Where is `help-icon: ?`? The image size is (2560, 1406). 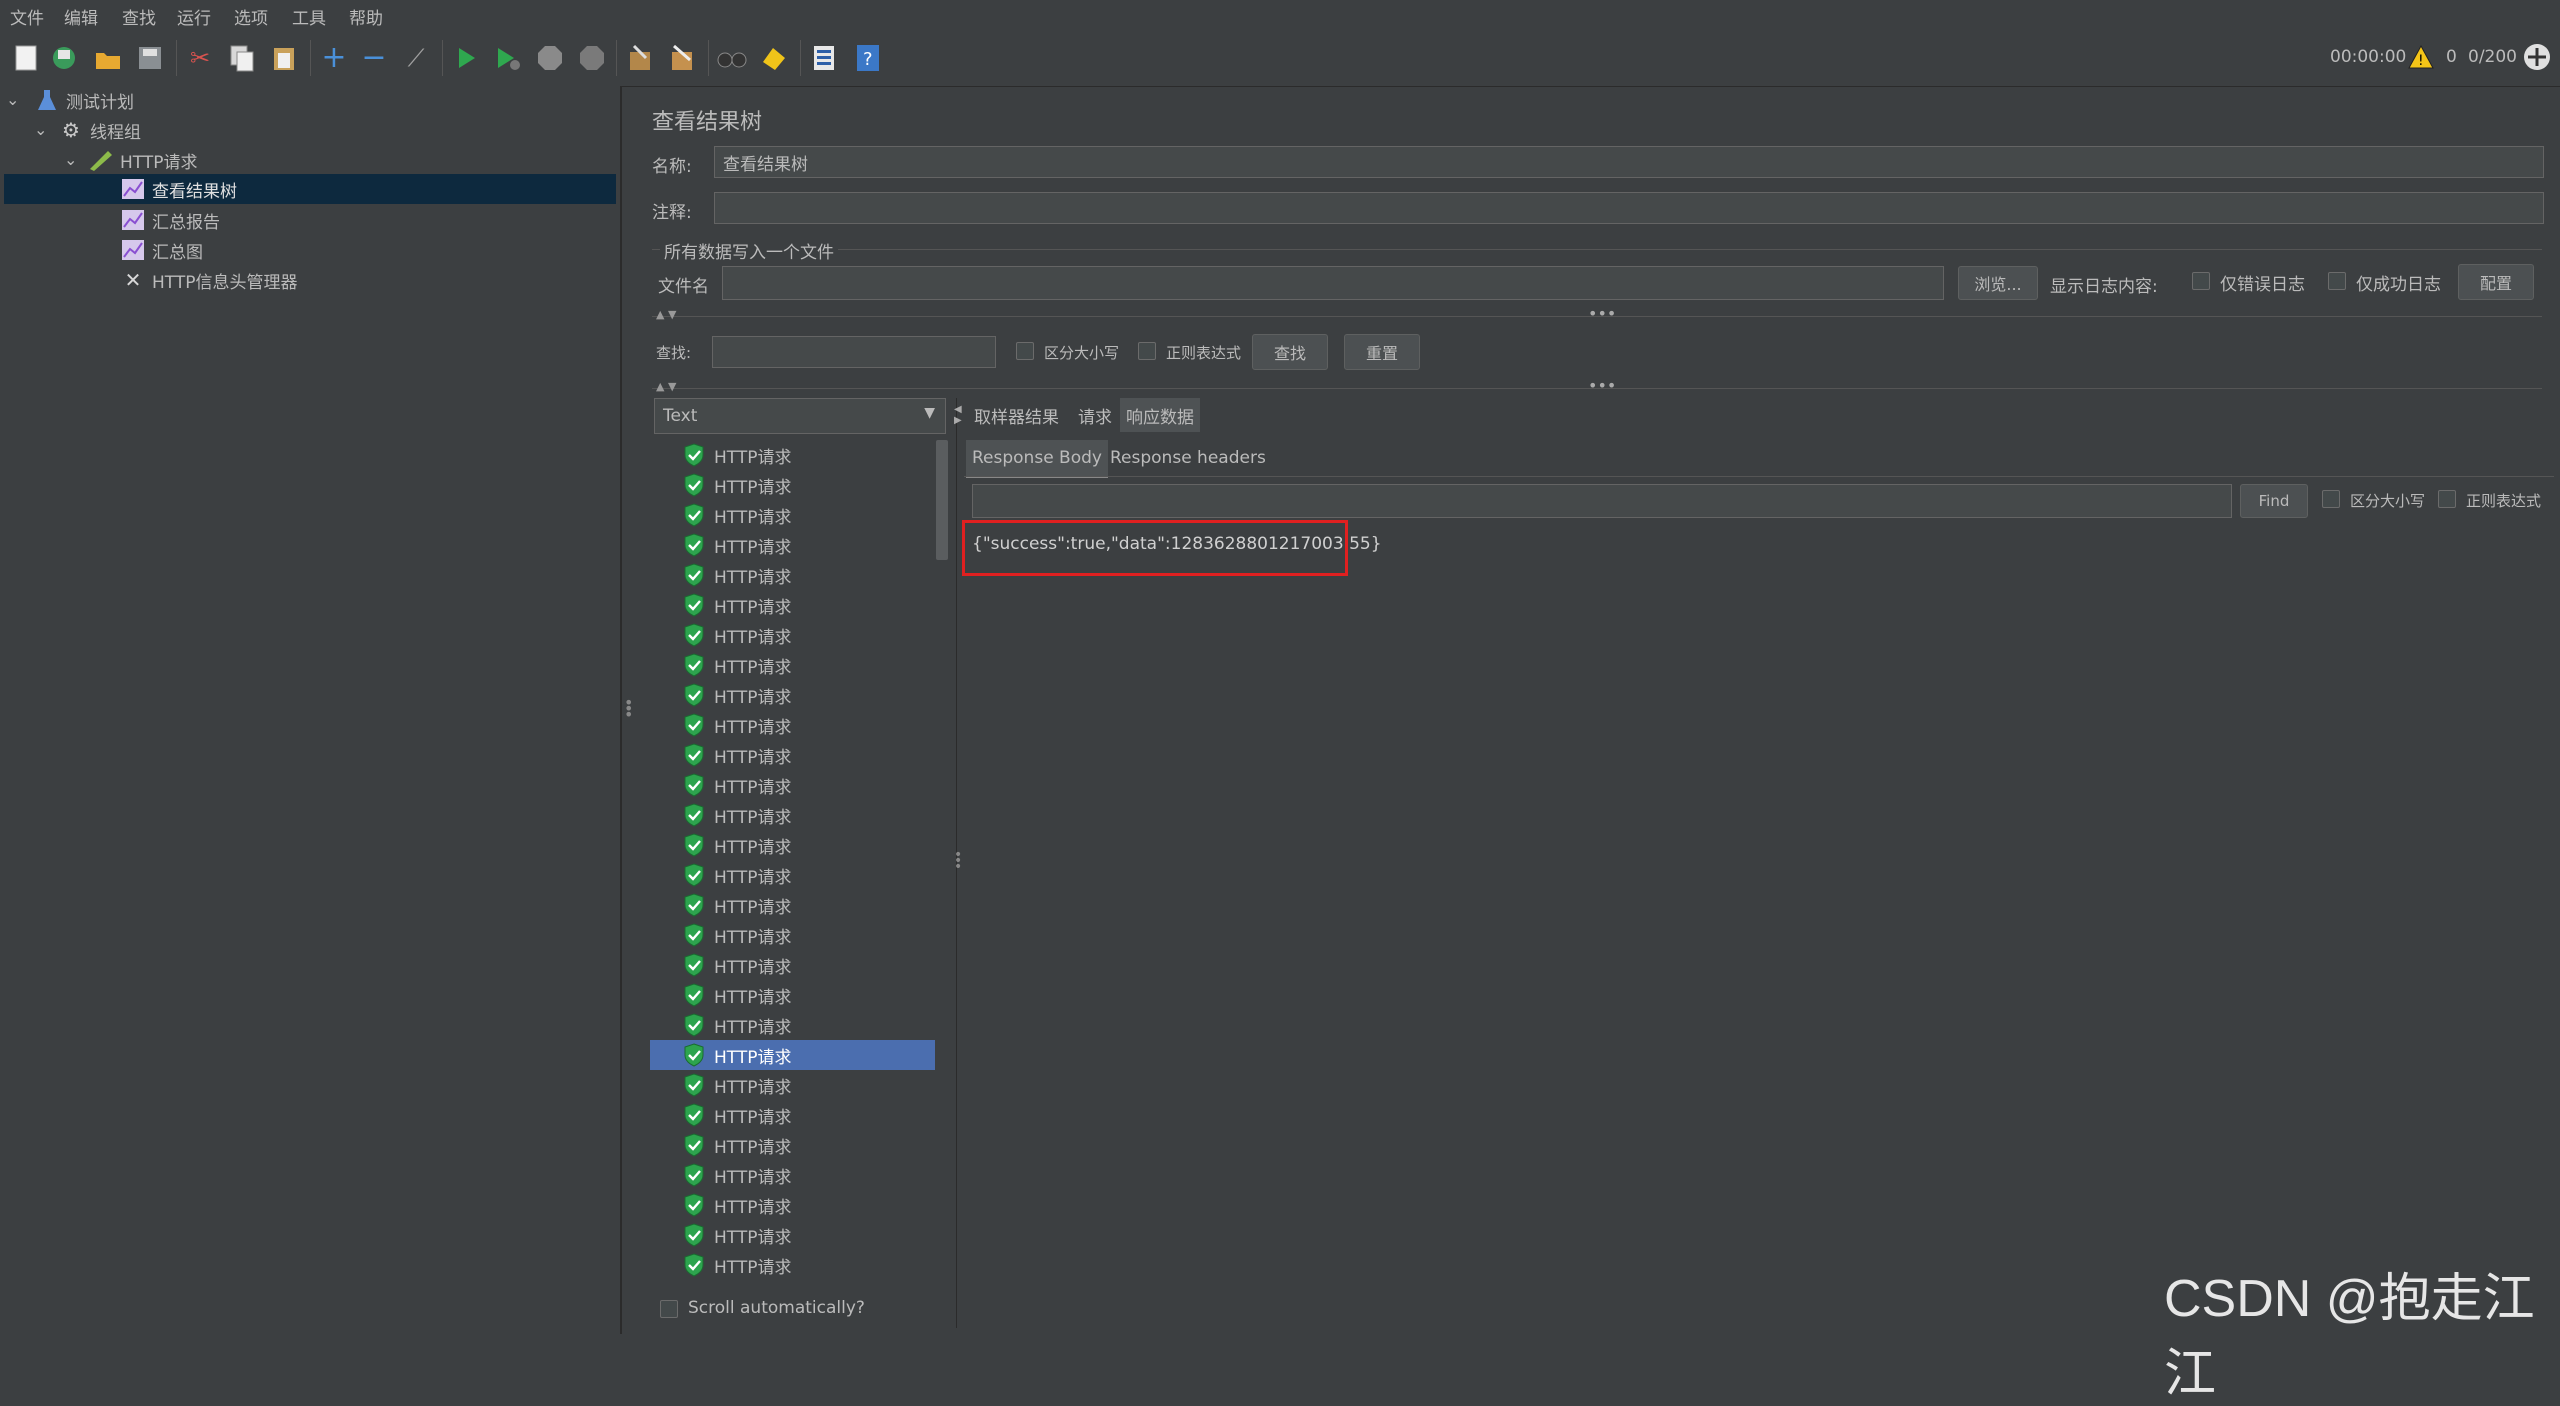
help-icon: ? is located at coordinates (868, 58).